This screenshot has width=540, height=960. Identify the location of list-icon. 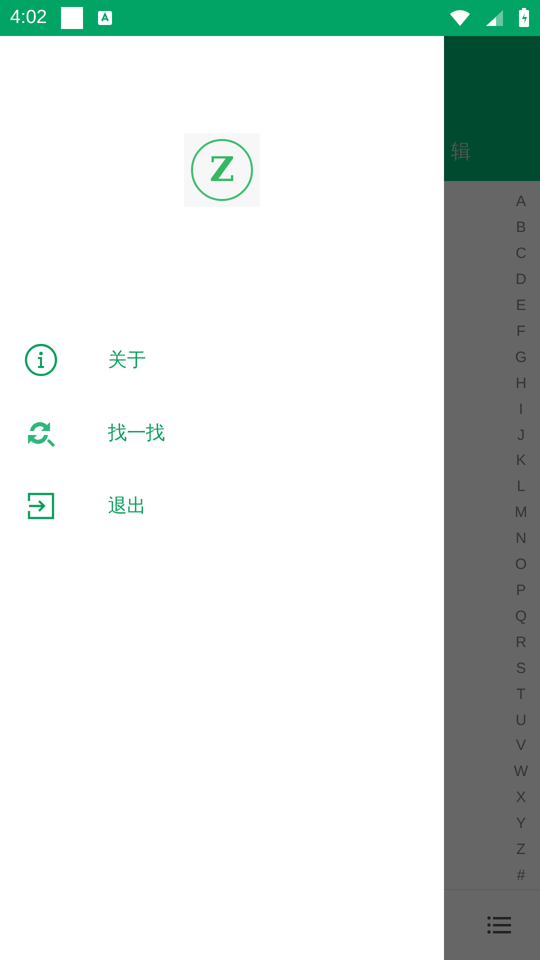
(499, 925).